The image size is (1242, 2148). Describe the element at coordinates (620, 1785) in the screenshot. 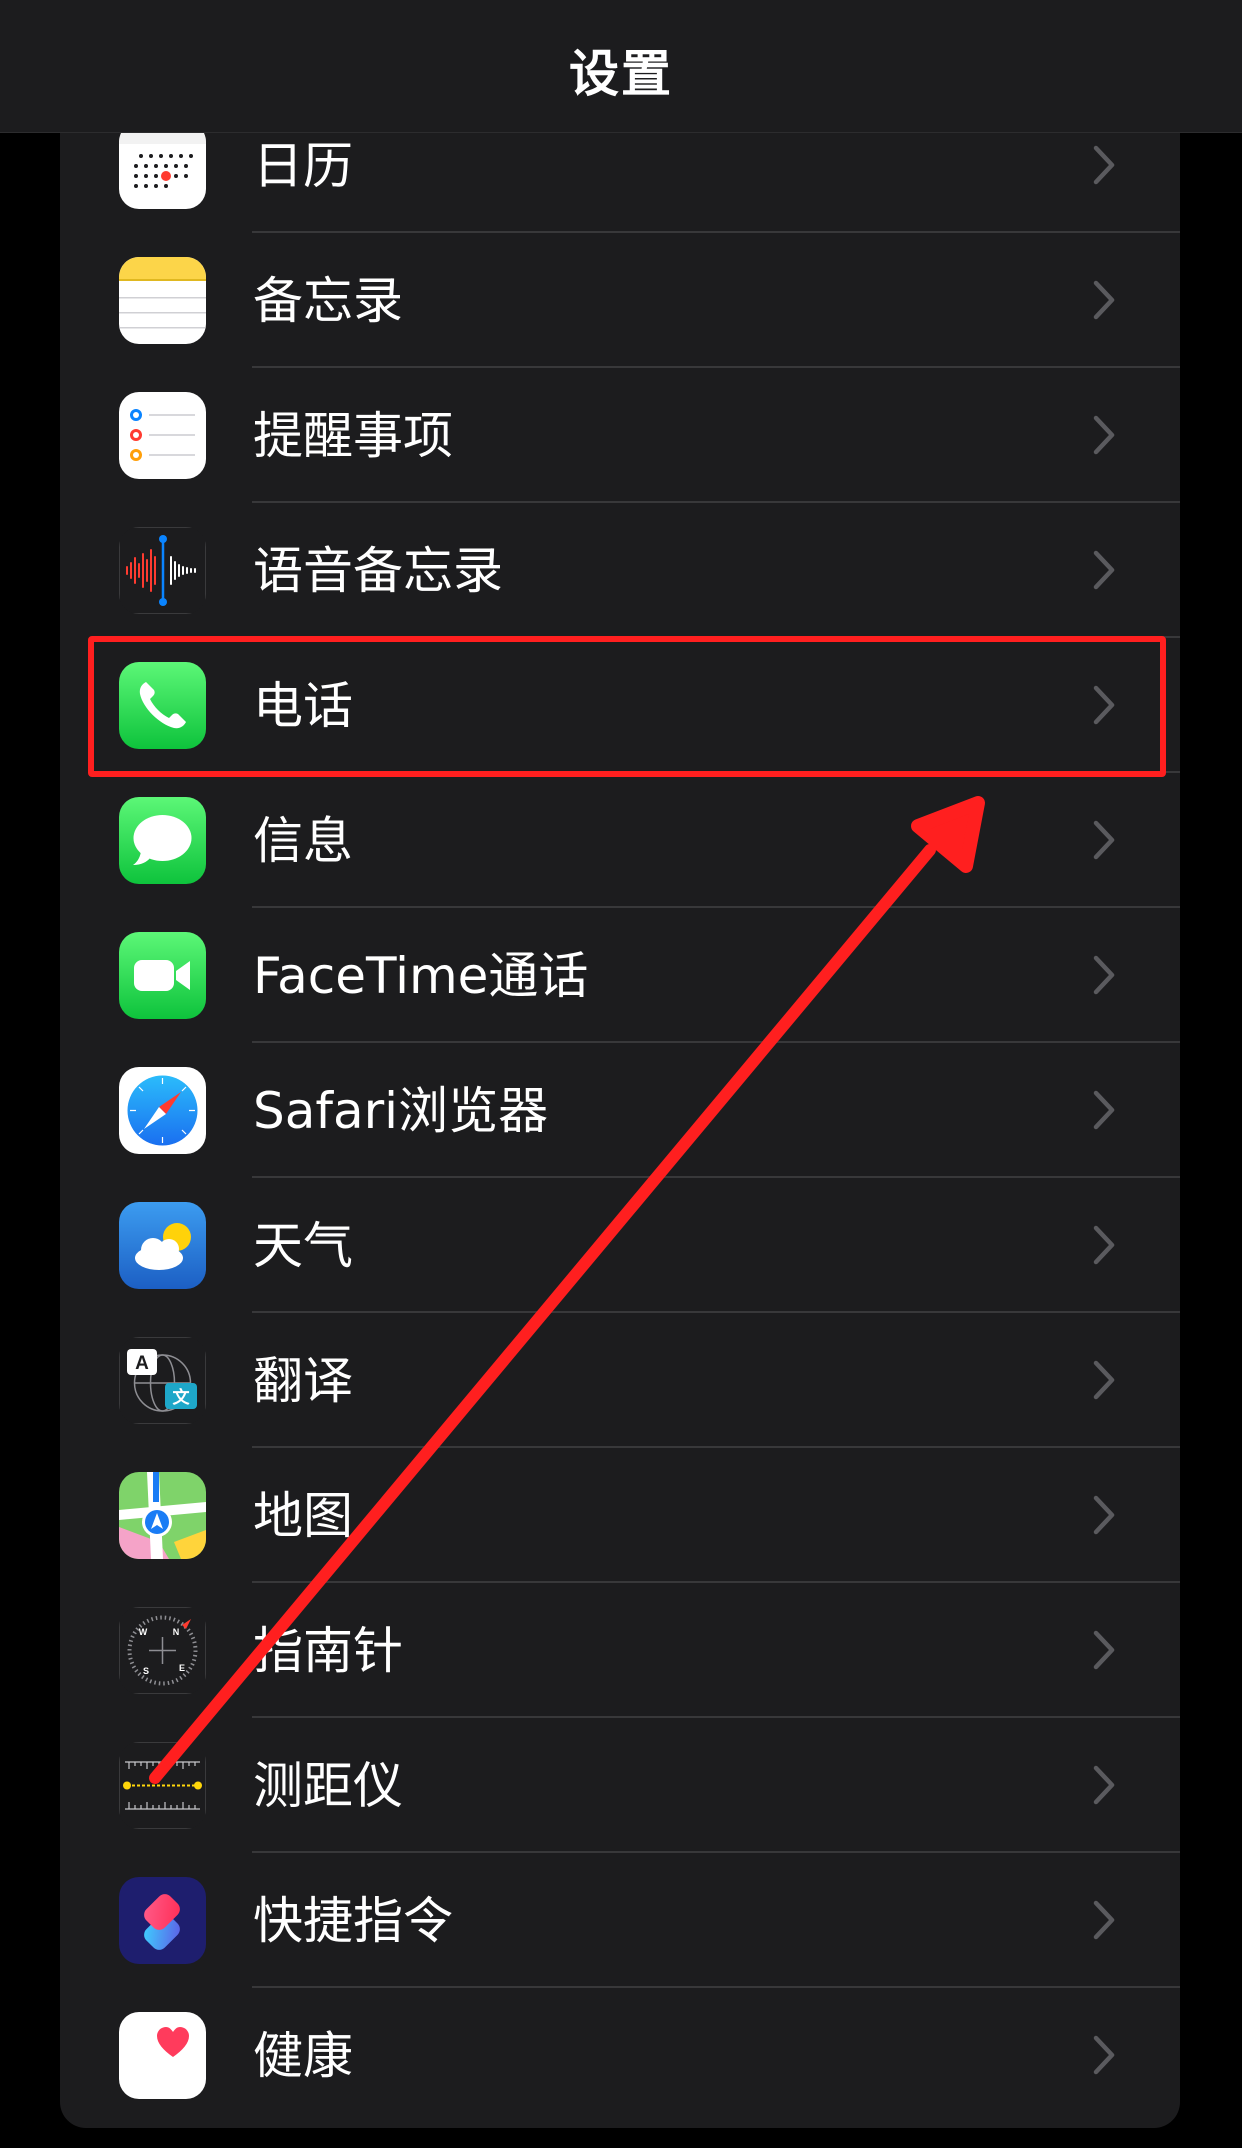

I see `settings-row-measure: 测距仪` at that location.